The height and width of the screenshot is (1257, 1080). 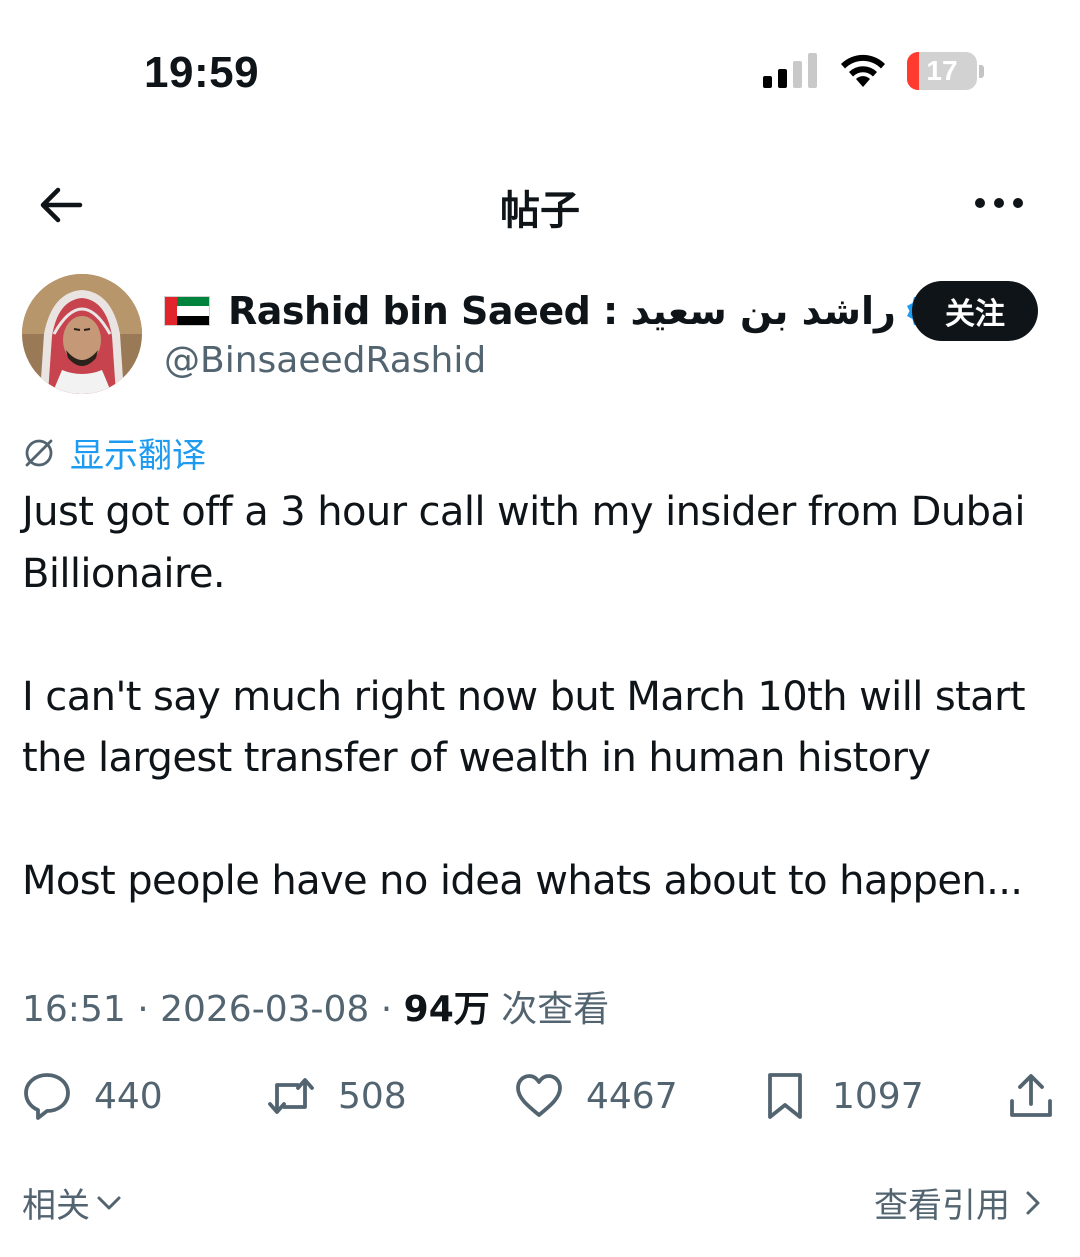 What do you see at coordinates (942, 1206) in the screenshot?
I see `view-quotes-label: 查看引用` at bounding box center [942, 1206].